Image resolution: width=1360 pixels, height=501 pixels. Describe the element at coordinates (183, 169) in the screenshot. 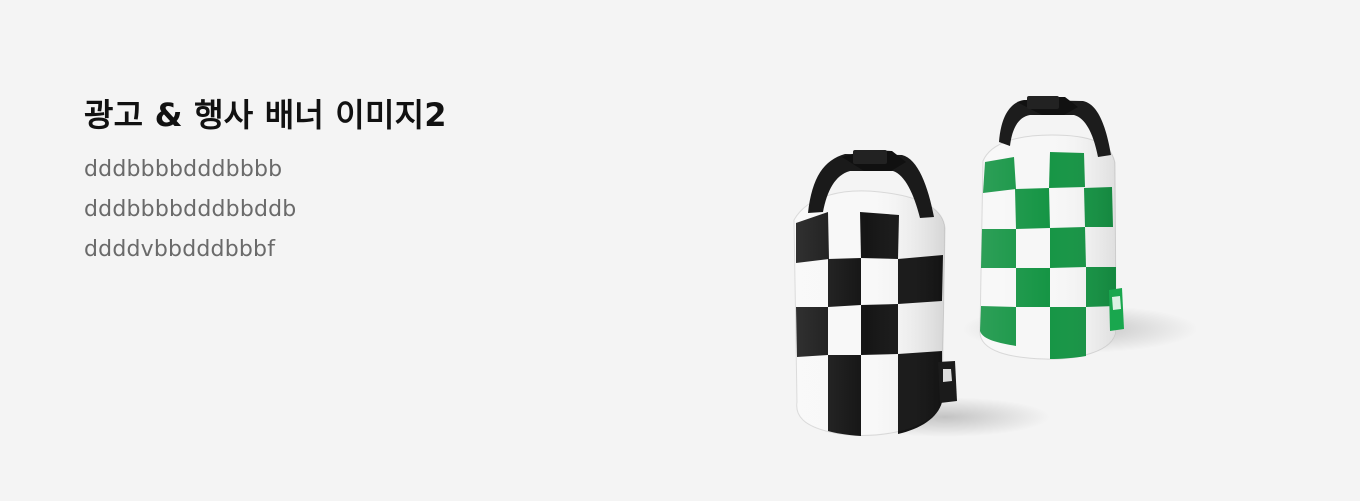

I see `banner-text-line-1: dddbbbbdddbbbb` at that location.